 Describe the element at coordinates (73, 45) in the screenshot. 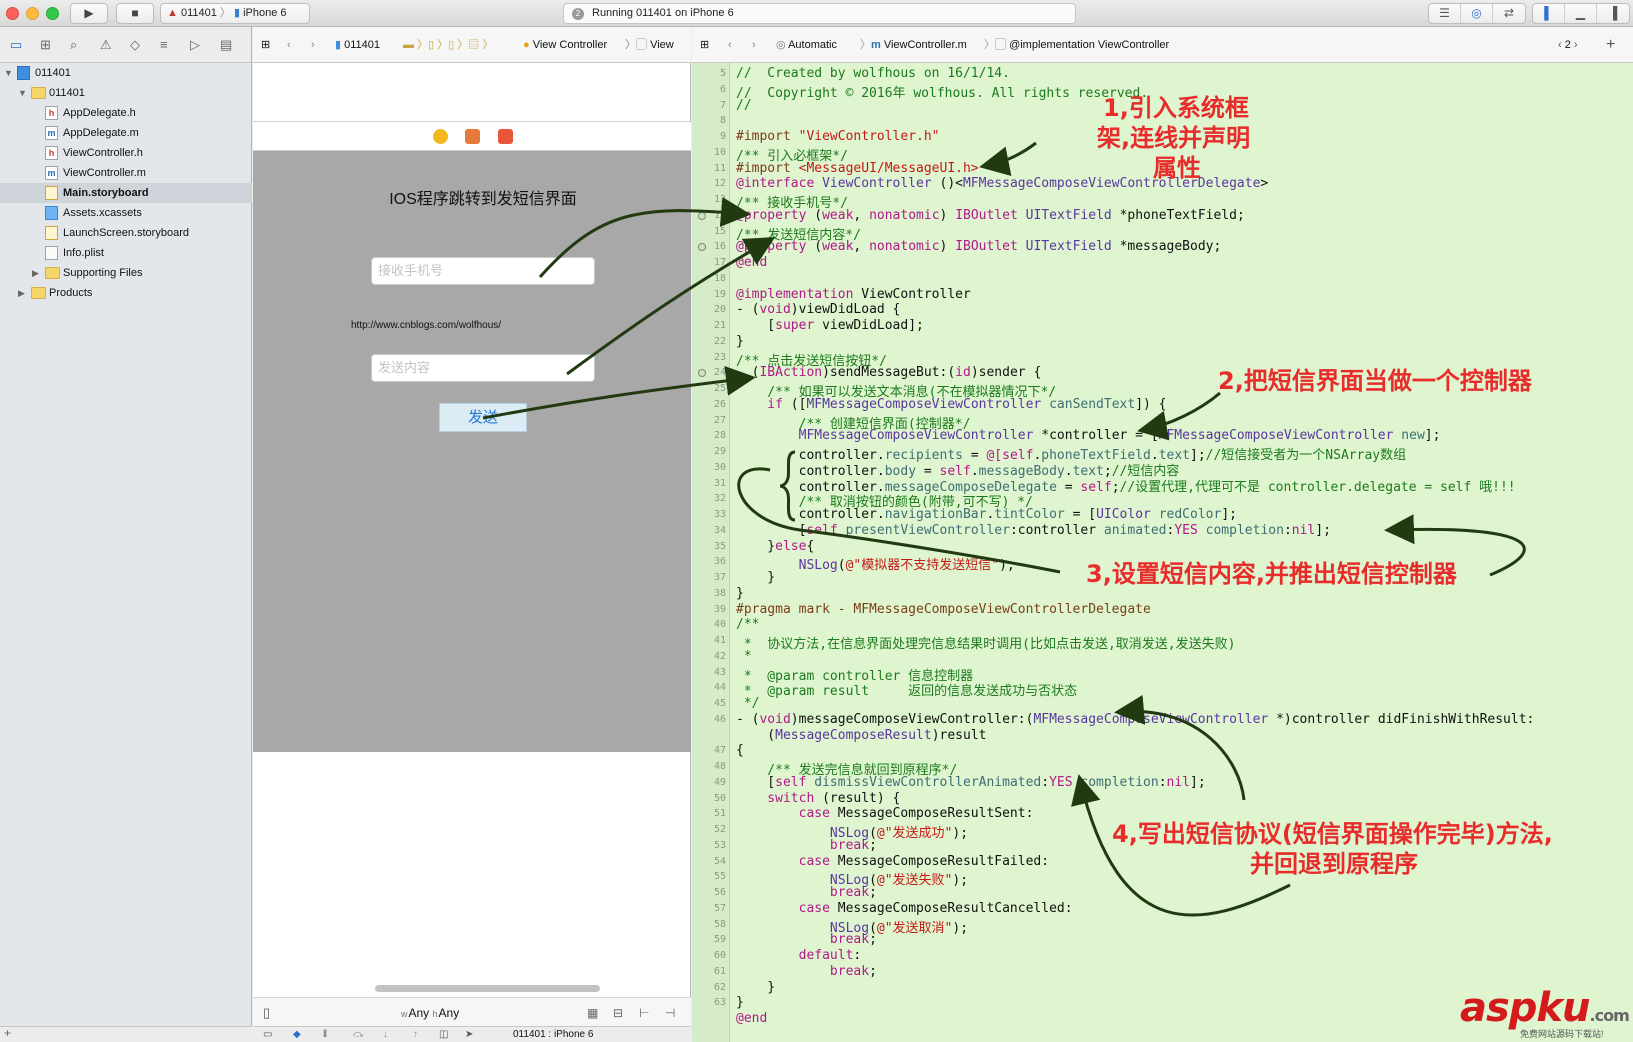

I see `search-icon: ⌕` at that location.